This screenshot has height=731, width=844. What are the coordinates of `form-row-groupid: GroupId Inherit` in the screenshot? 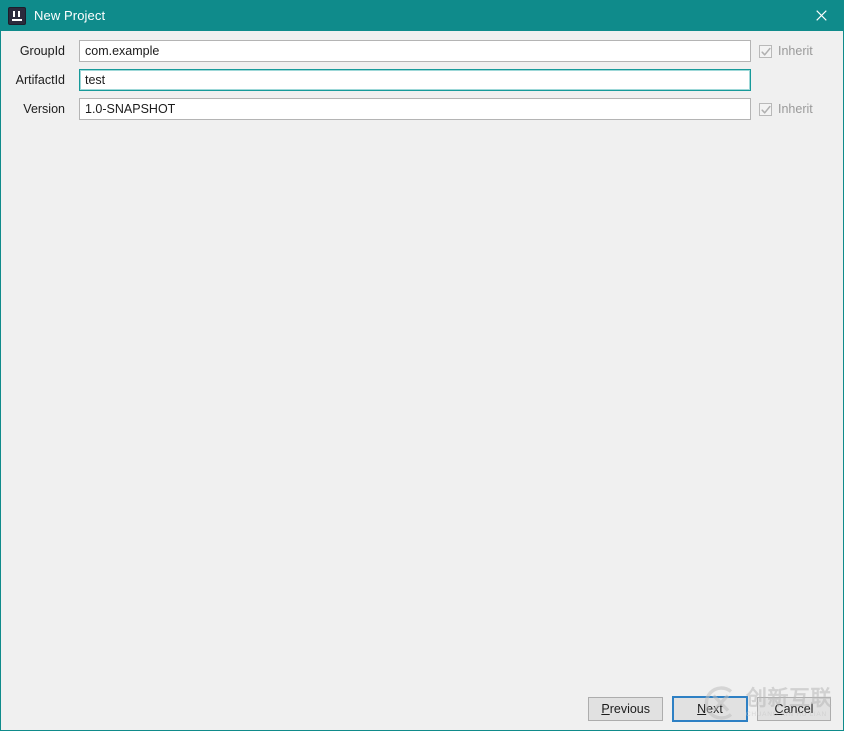 It's located at (422, 51).